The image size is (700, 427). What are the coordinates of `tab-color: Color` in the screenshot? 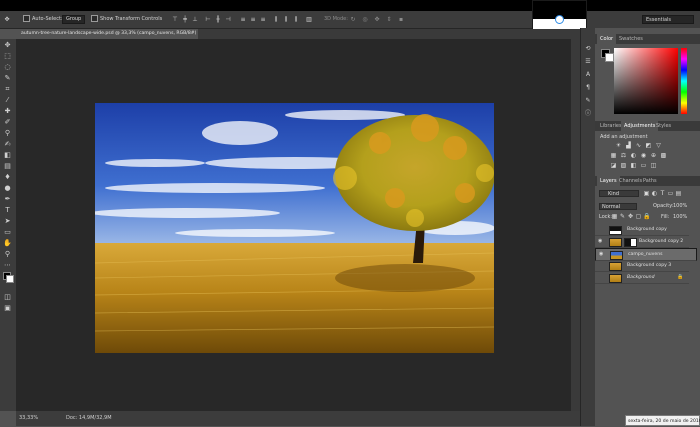 It's located at (607, 39).